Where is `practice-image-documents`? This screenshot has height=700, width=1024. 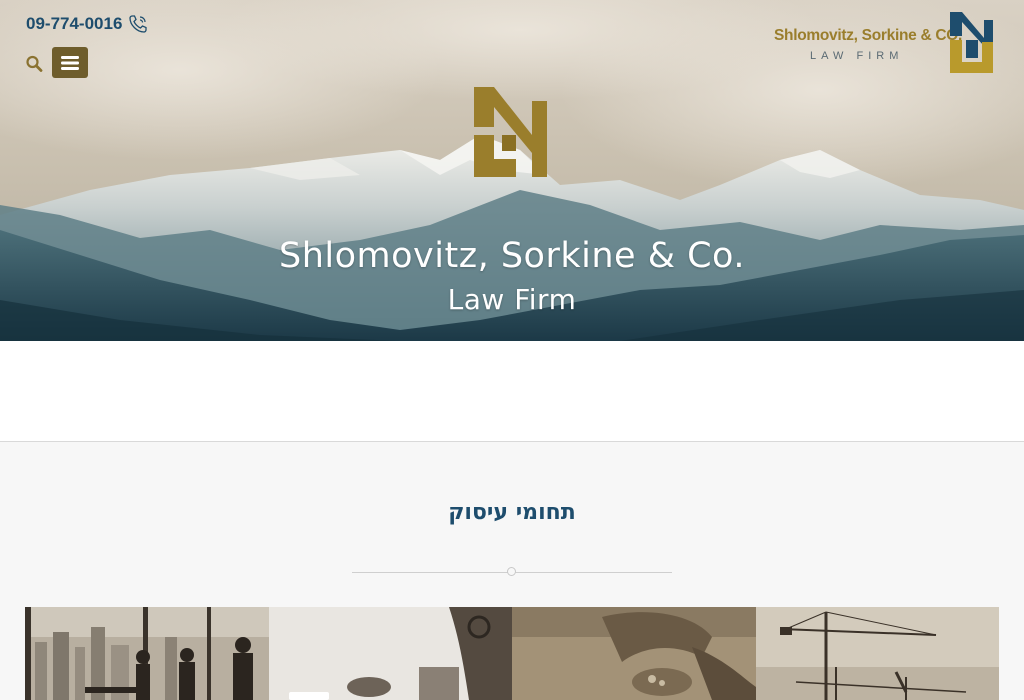
practice-image-documents is located at coordinates (390, 653).